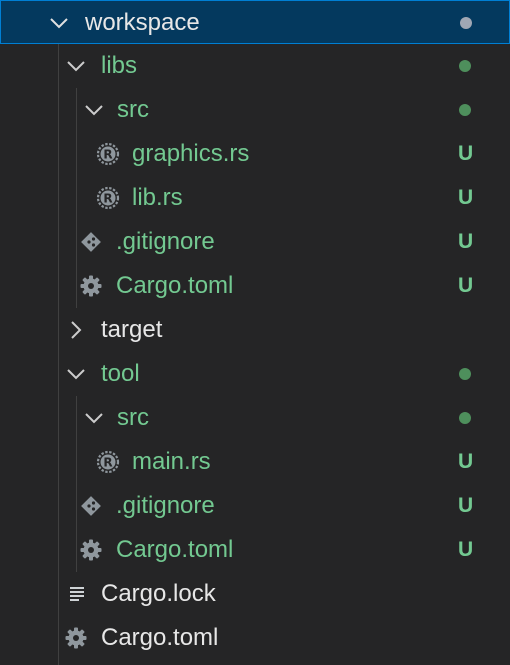 The height and width of the screenshot is (665, 510). What do you see at coordinates (255, 242) in the screenshot?
I see `tree-item-libs-gitignore: .gitignore U` at bounding box center [255, 242].